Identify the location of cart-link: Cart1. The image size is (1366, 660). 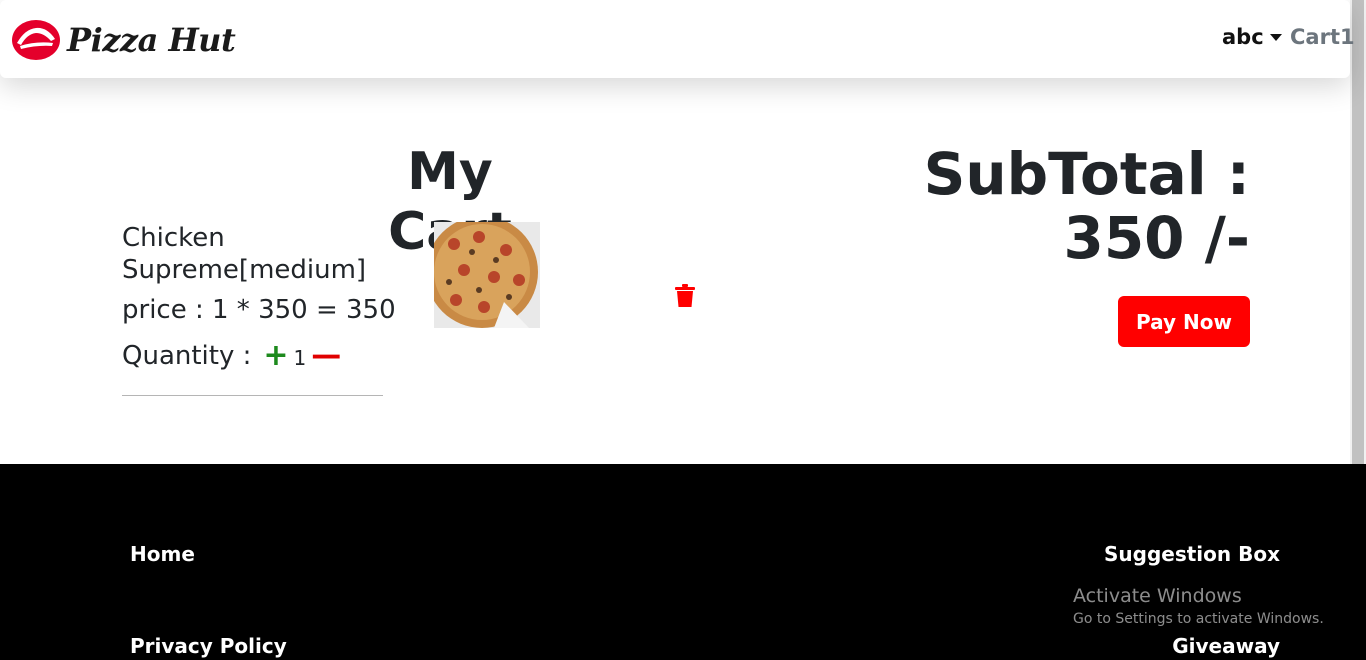
(1322, 37).